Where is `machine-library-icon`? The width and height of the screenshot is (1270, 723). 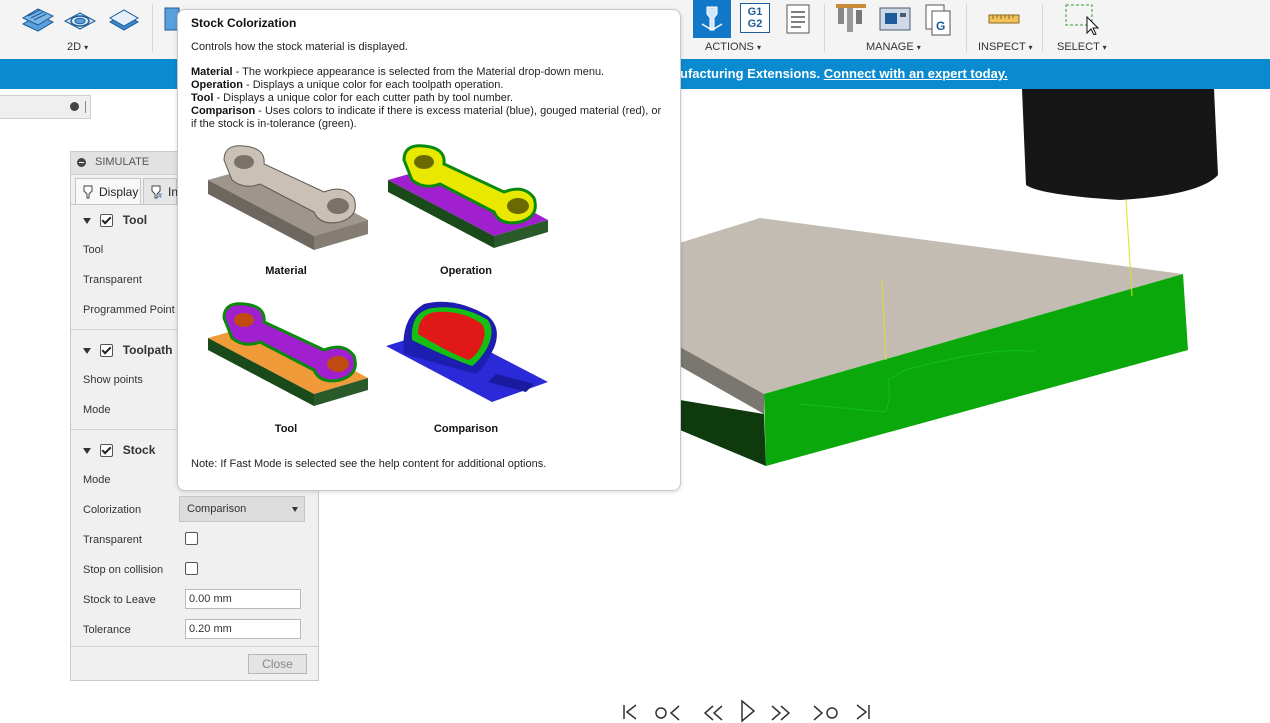
machine-library-icon is located at coordinates (895, 19).